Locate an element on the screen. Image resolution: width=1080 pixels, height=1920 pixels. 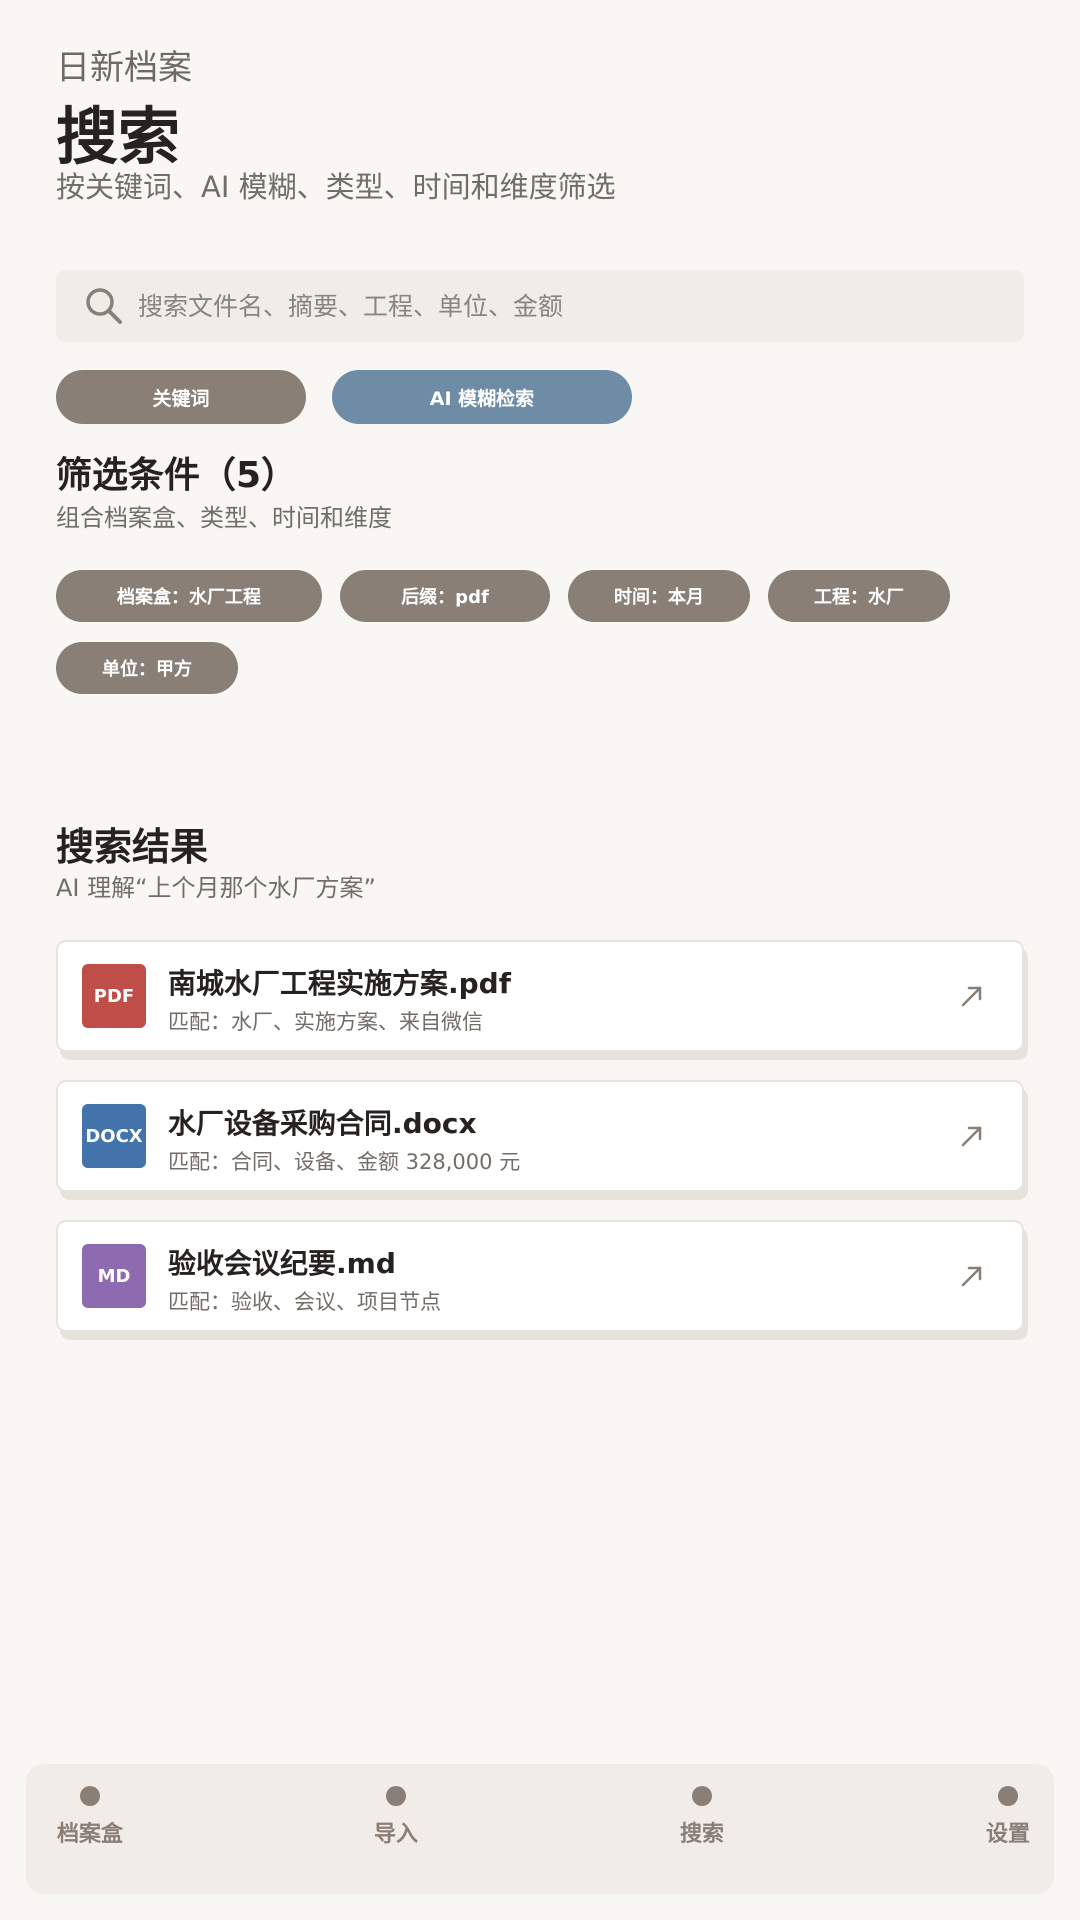
result-file-name: 验收会议纪要.md is located at coordinates (282, 1263).